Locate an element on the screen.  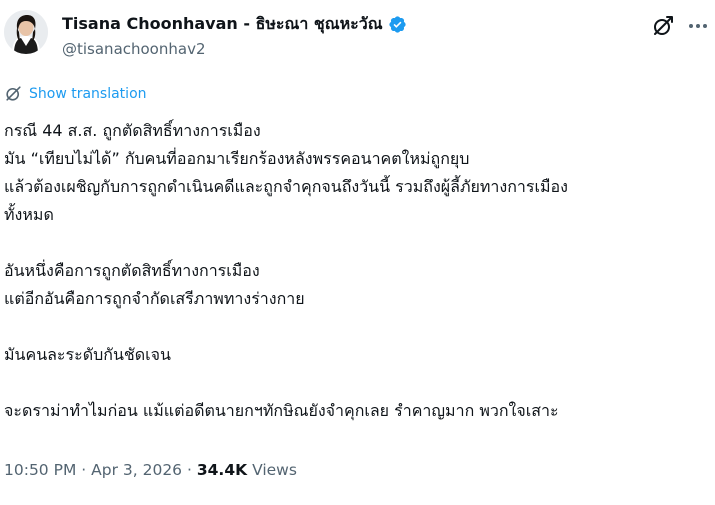
tweet-line: มันคนละระดับกันชัดเจน is located at coordinates (87, 354).